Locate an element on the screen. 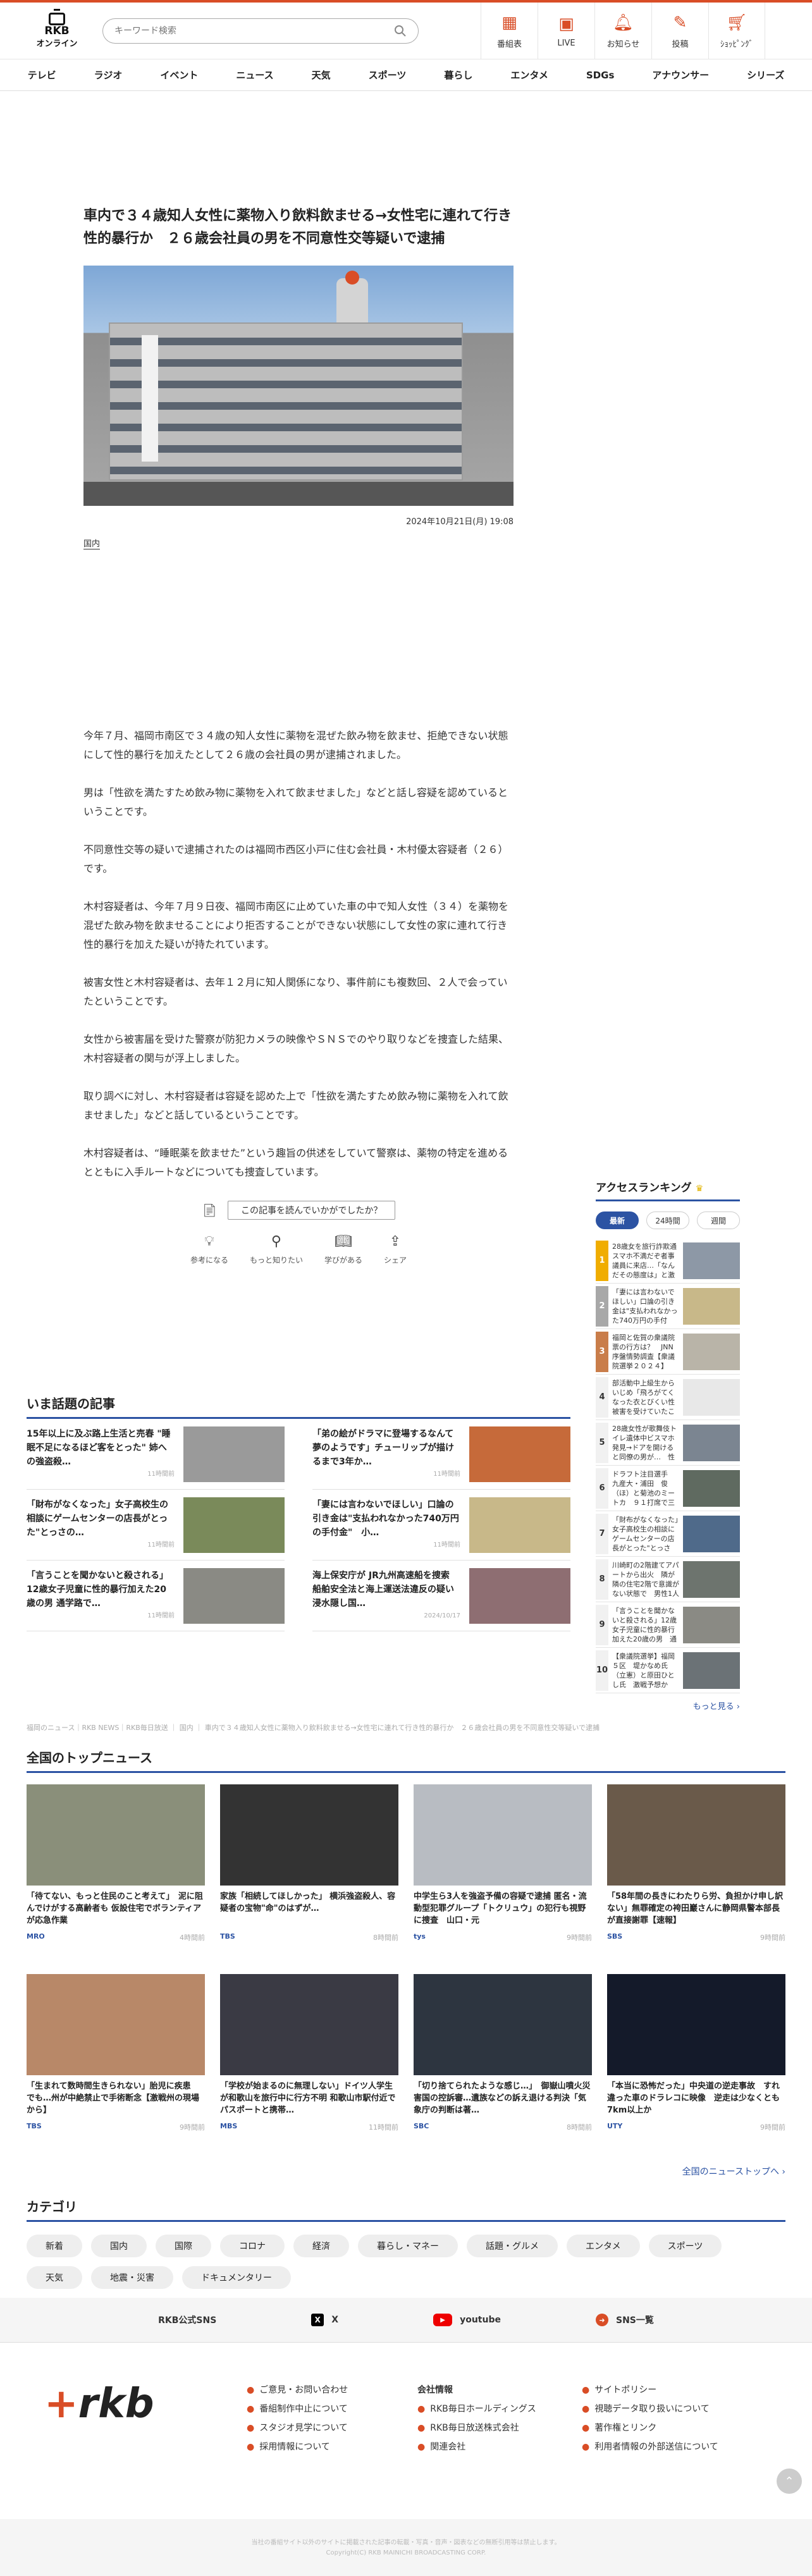 The height and width of the screenshot is (2576, 812). footer-link: ● 利用者情報の外部送信について is located at coordinates (650, 2447).